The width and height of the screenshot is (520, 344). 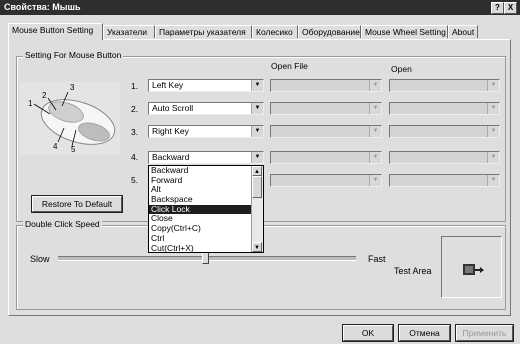 I want to click on dropdown-option: Backward, so click(x=200, y=171).